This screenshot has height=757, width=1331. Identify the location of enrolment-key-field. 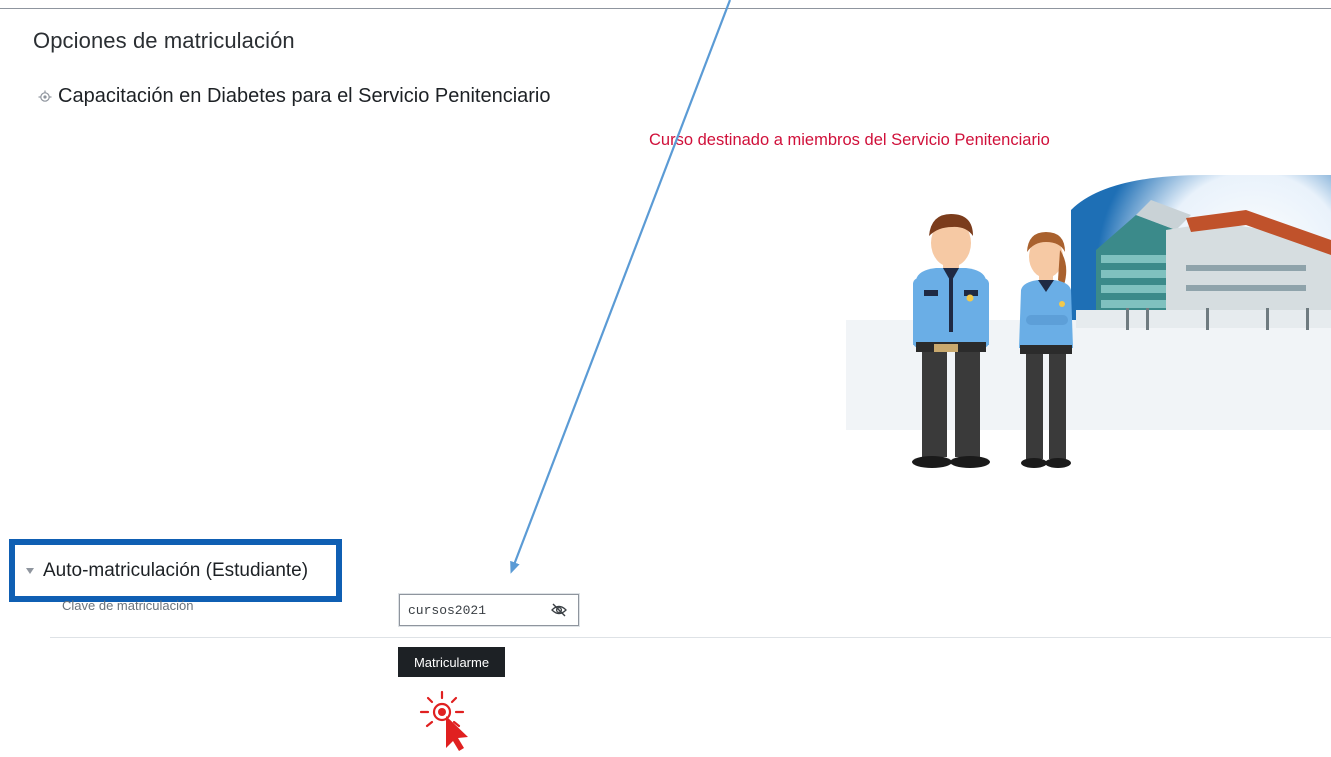
(489, 610).